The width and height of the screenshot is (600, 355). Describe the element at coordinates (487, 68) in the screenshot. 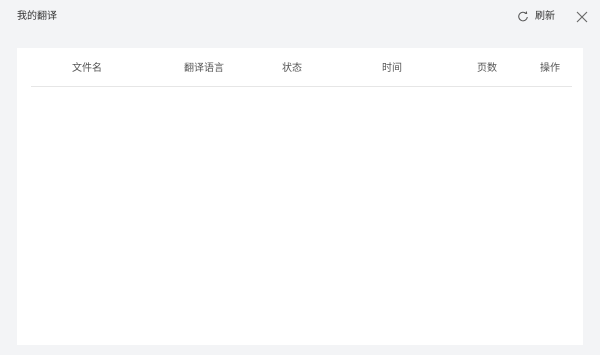

I see `column-header-pages: 页数` at that location.